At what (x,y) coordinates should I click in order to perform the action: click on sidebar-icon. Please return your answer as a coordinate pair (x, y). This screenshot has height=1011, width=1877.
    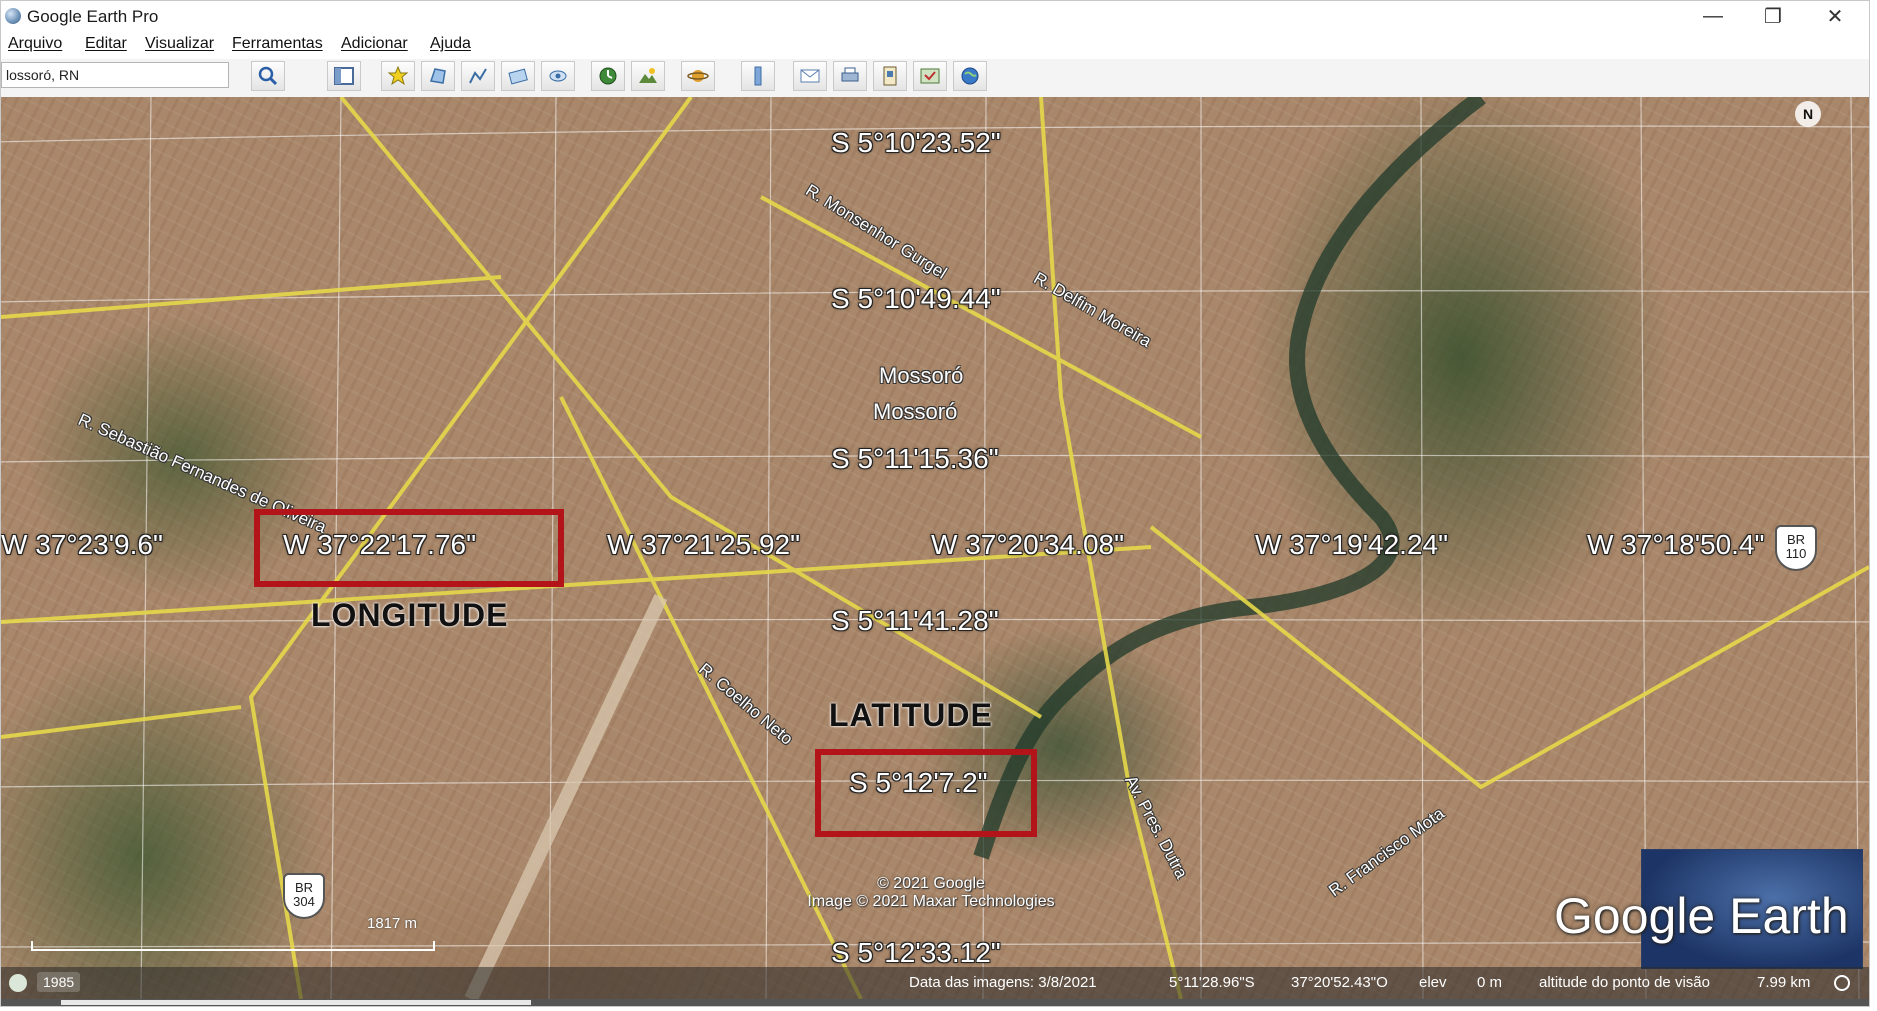
    Looking at the image, I should click on (344, 76).